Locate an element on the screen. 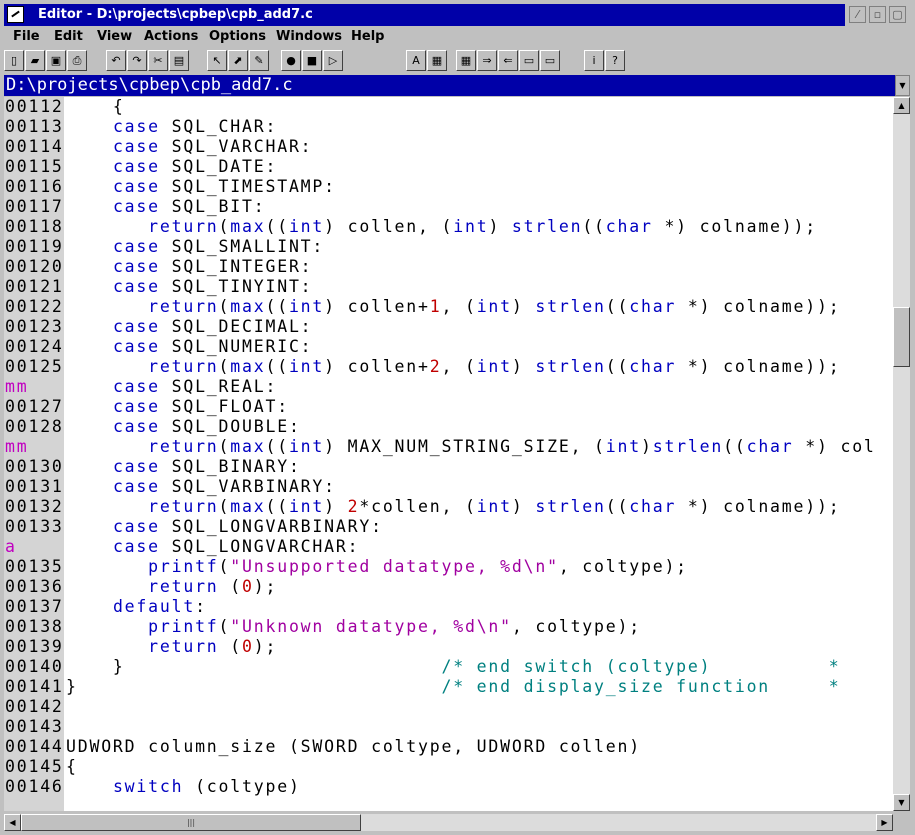 Image resolution: width=915 pixels, height=835 pixels. code-line: 00142 is located at coordinates (448, 707).